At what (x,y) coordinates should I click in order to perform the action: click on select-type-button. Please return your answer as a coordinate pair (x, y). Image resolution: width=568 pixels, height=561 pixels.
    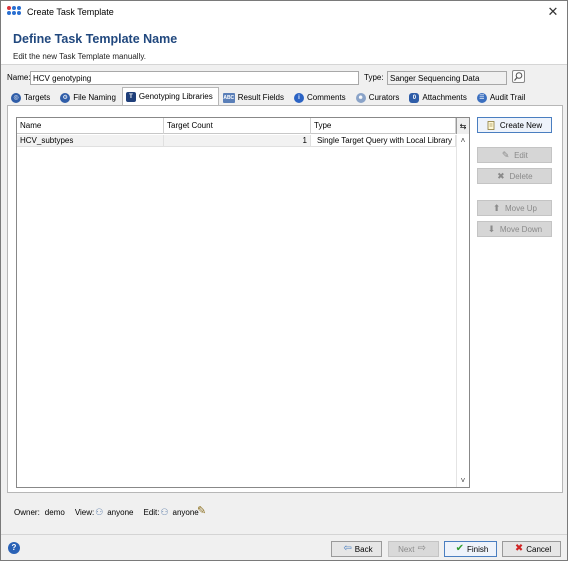
    Looking at the image, I should click on (518, 76).